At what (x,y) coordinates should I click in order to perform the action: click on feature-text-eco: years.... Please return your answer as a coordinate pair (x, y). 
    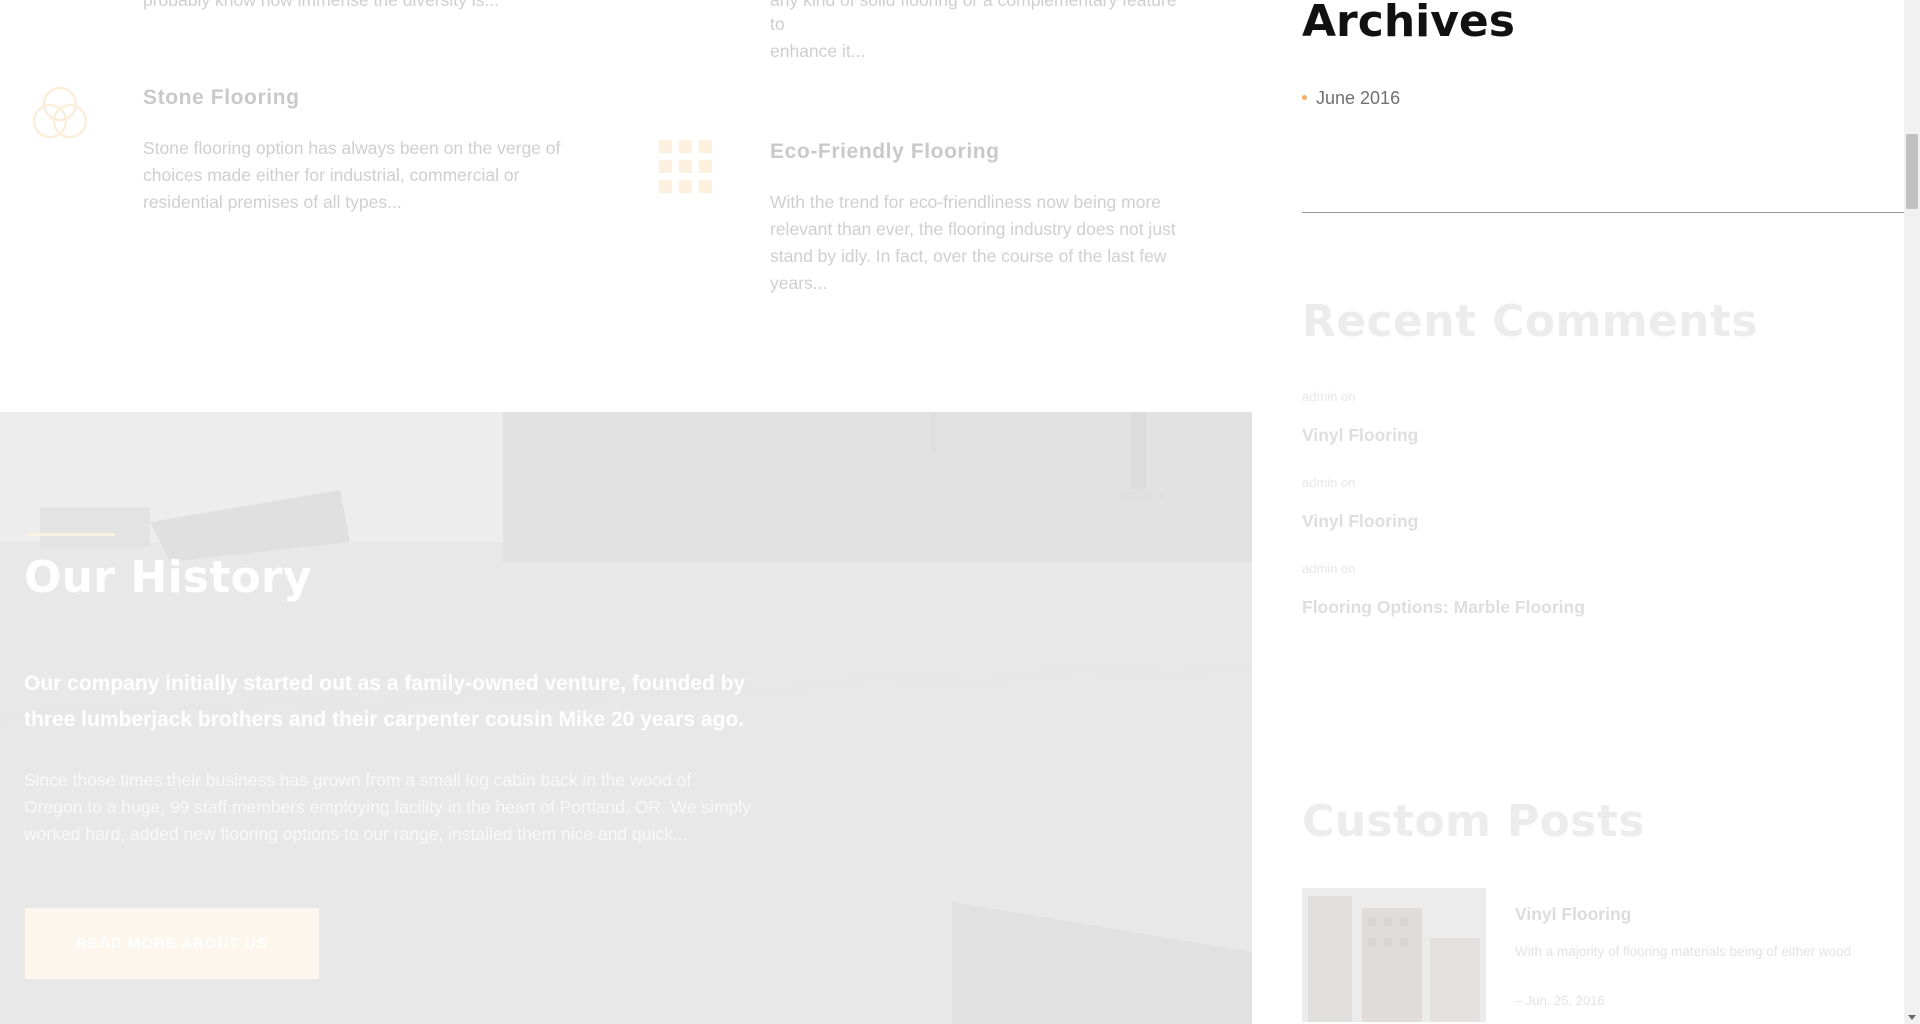
    Looking at the image, I should click on (799, 283).